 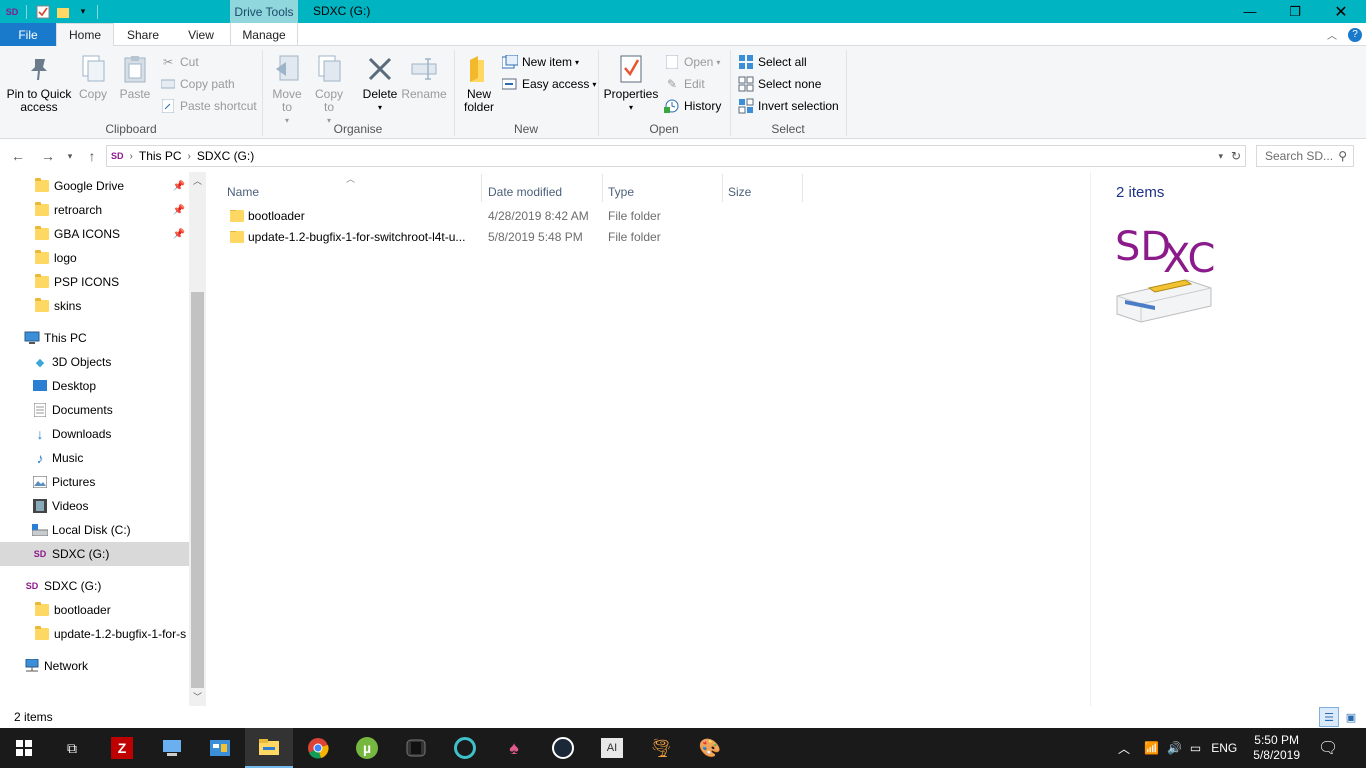 I want to click on nav-item-sdxc-drive: SD SDXC (G:), so click(x=94, y=586).